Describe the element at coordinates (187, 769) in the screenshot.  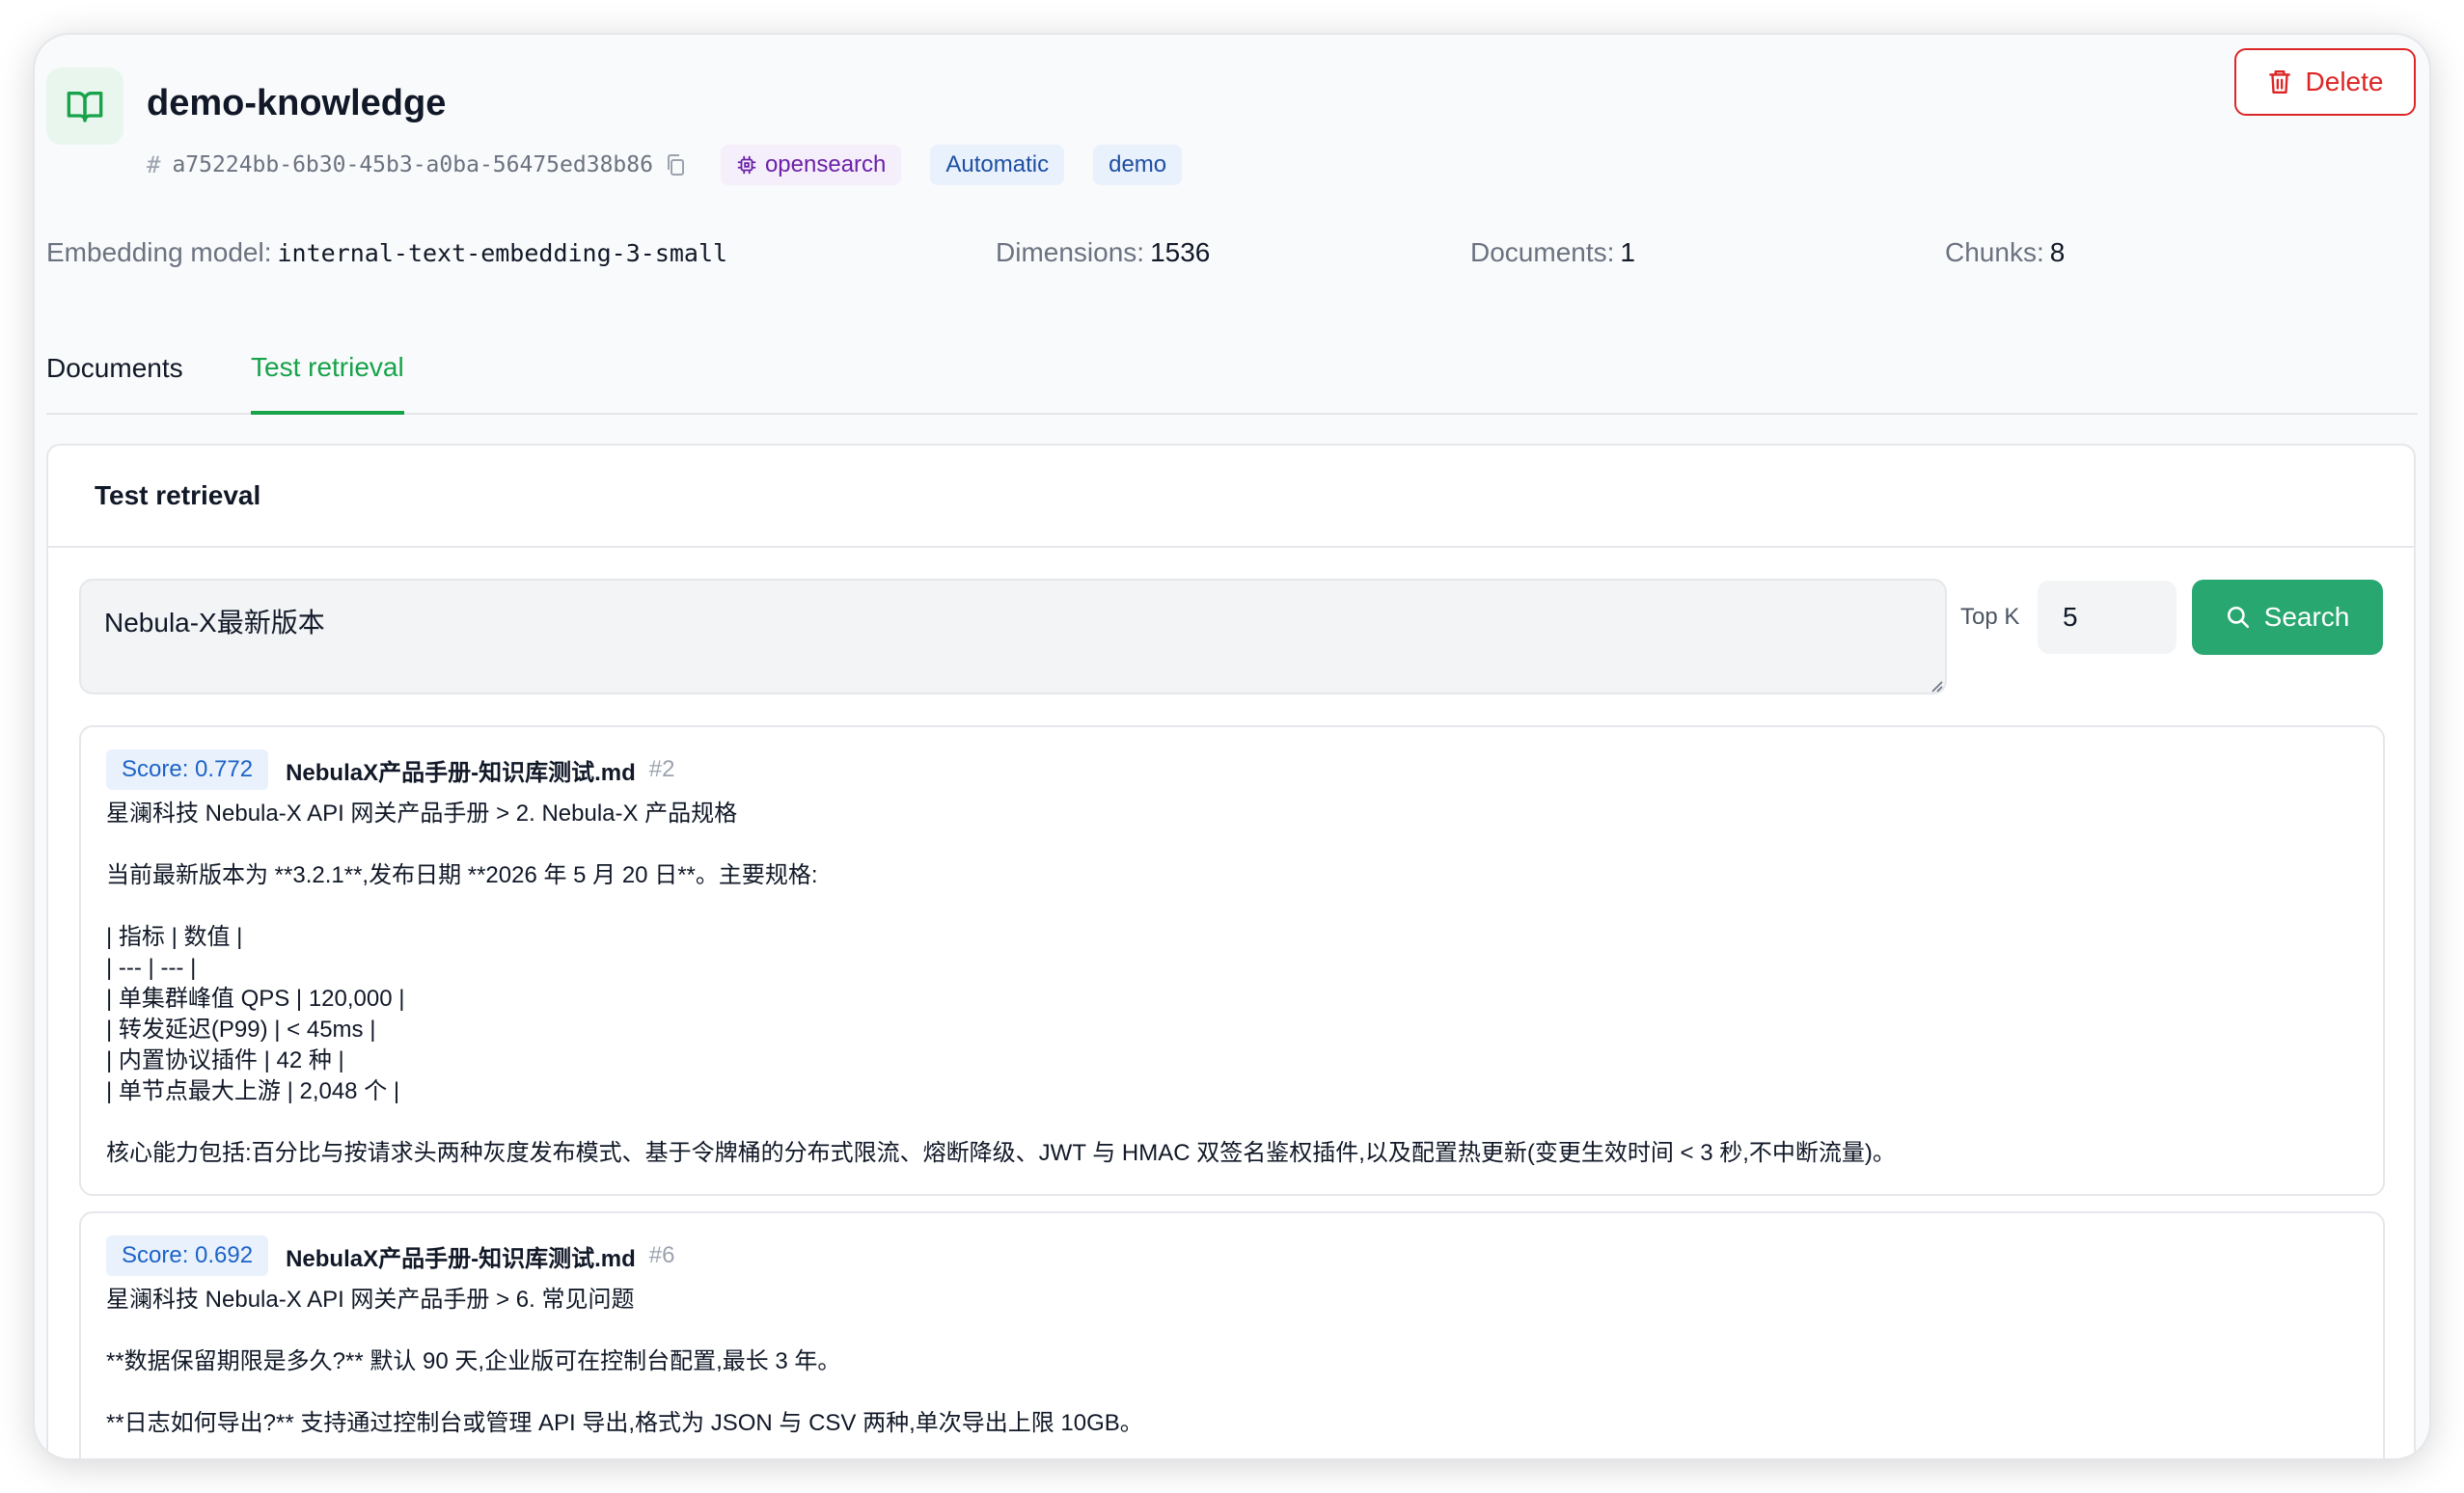
I see `score-badge: Score: 0.772` at that location.